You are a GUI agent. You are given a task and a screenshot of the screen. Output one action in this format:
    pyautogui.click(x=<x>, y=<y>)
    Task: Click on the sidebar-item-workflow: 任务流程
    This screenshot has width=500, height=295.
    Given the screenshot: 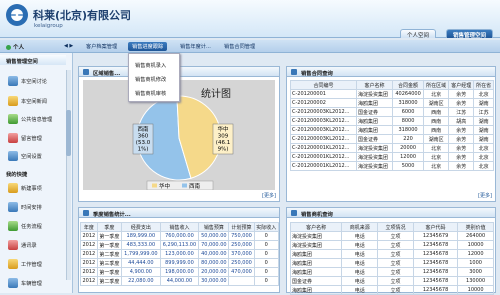 What is the action you would take?
    pyautogui.click(x=25, y=226)
    